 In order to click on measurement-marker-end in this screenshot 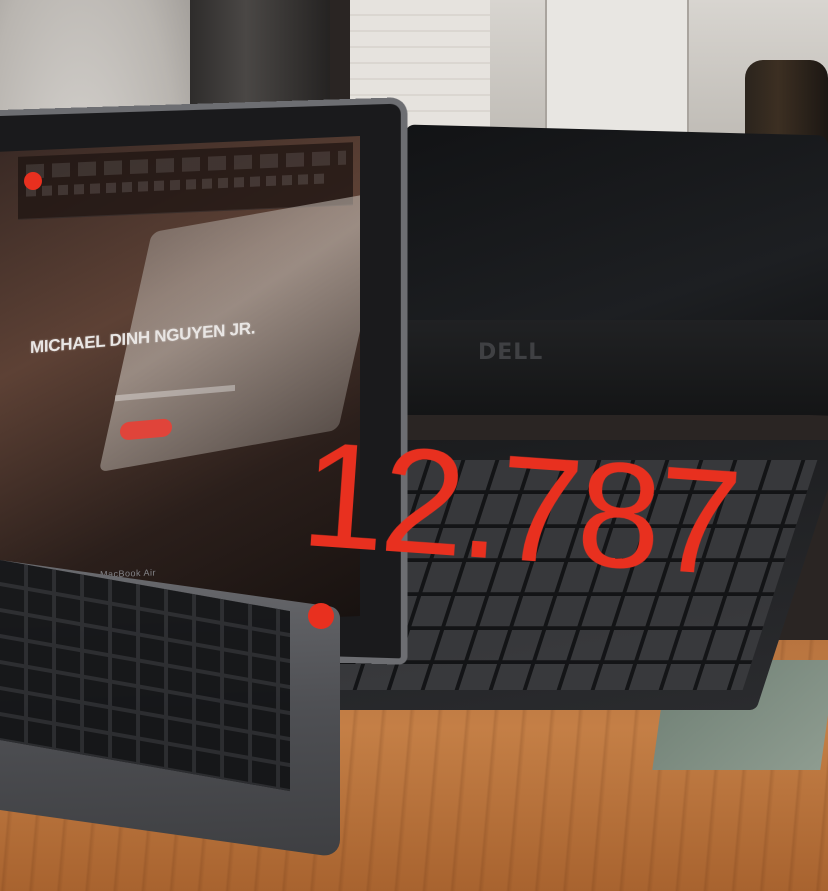, I will do `click(321, 616)`.